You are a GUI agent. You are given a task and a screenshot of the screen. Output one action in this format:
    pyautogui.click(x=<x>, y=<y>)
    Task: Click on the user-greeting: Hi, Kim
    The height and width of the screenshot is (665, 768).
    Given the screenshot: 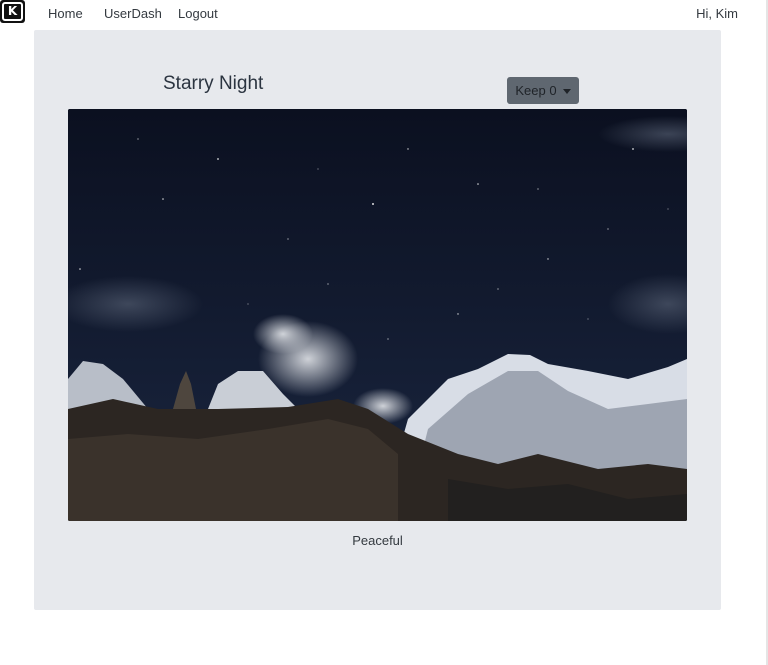 What is the action you would take?
    pyautogui.click(x=717, y=13)
    